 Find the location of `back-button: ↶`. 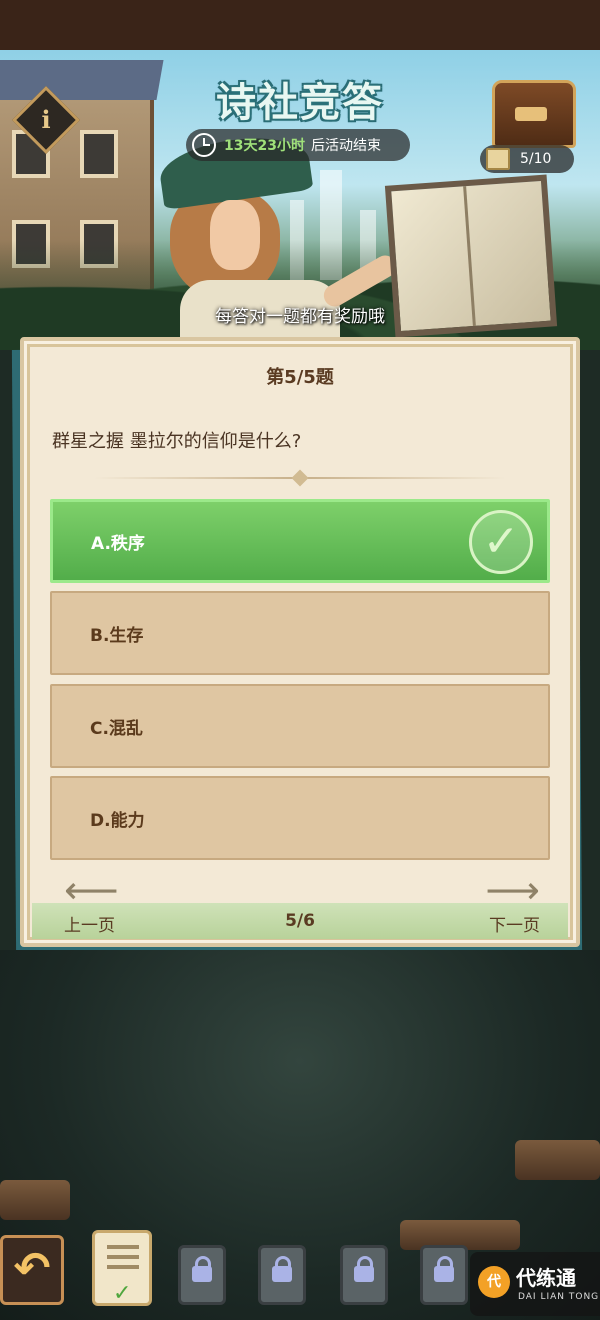

back-button: ↶ is located at coordinates (32, 1270).